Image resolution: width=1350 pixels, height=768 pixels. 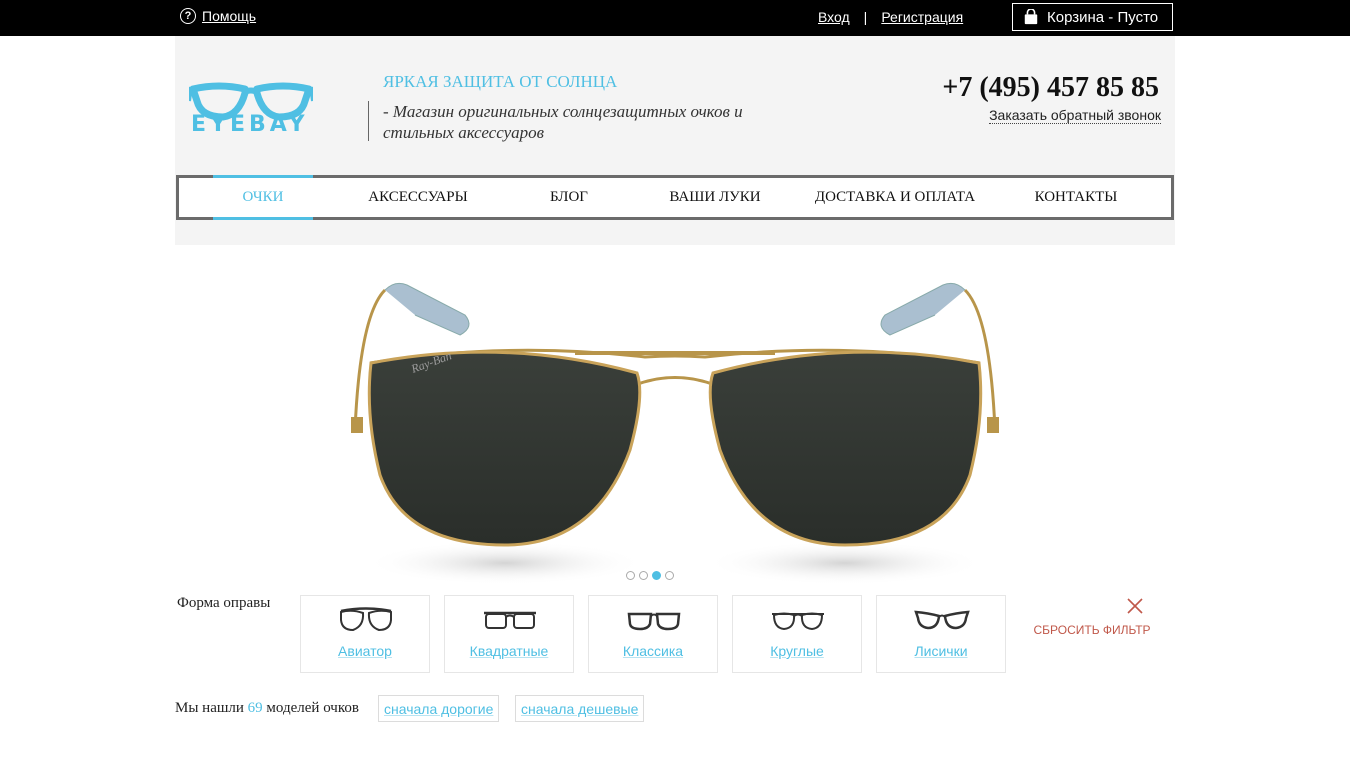 What do you see at coordinates (1075, 115) in the screenshot?
I see `callback-link: Заказать обратный звонок` at bounding box center [1075, 115].